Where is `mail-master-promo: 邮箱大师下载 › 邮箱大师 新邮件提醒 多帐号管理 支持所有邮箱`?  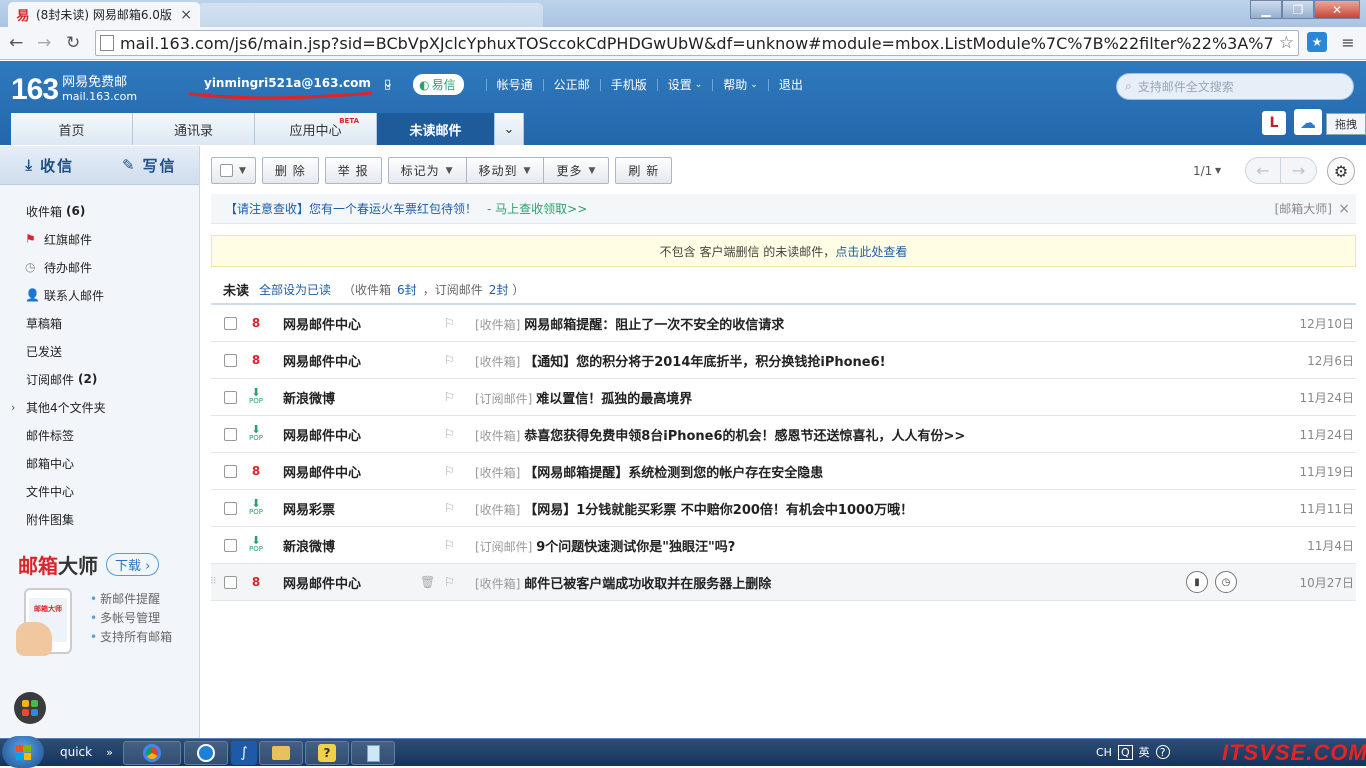 mail-master-promo: 邮箱大师下载 › 邮箱大师 新邮件提醒 多帐号管理 支持所有邮箱 is located at coordinates (94, 603).